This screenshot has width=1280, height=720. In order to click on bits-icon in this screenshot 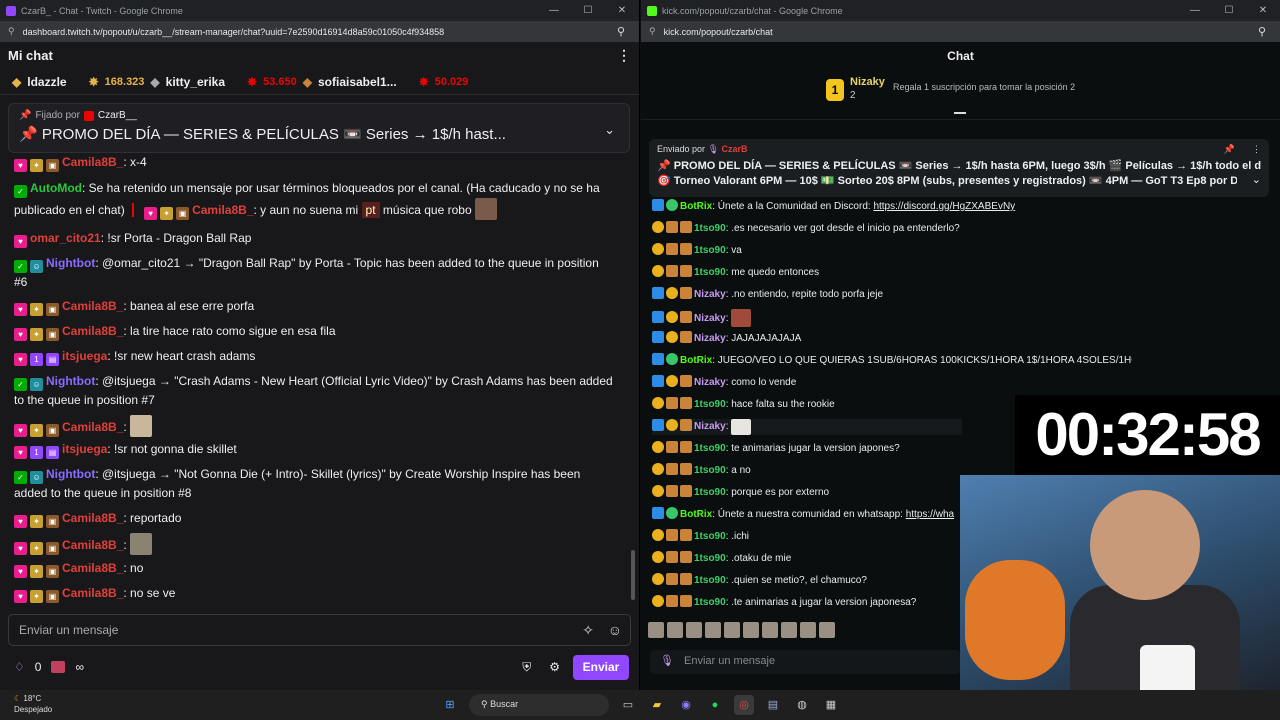, I will do `click(58, 667)`.